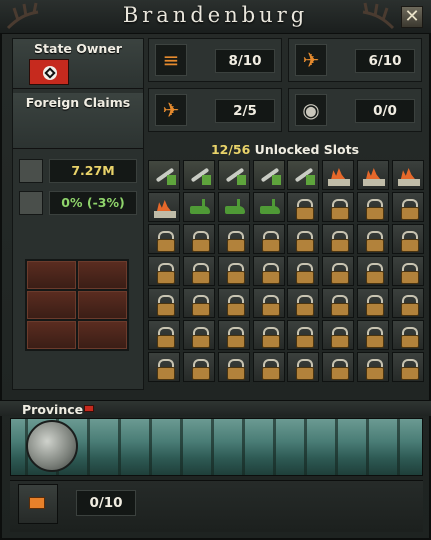 The image size is (431, 540). Describe the element at coordinates (412, 17) in the screenshot. I see `close-button: ✕` at that location.